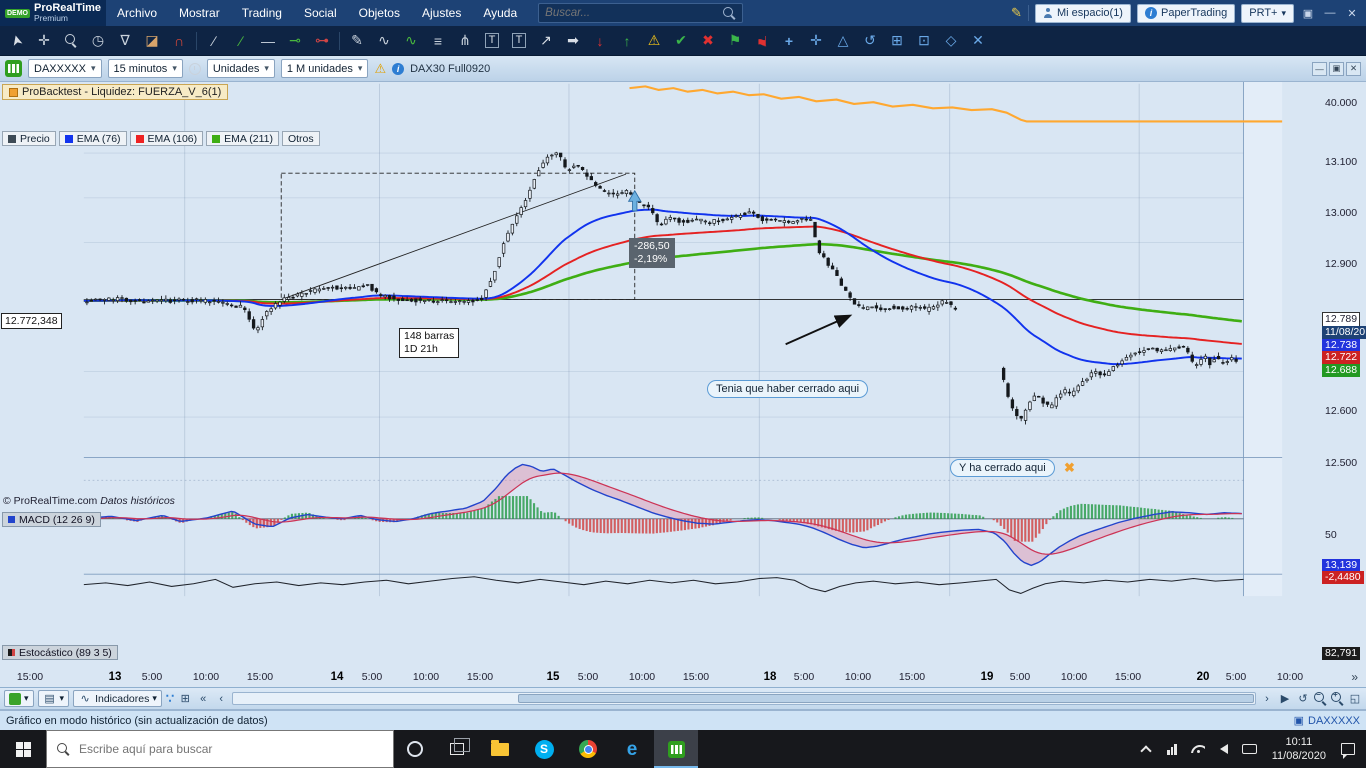 This screenshot has height=768, width=1366. Describe the element at coordinates (951, 41) in the screenshot. I see `diamond-tool-icon: ◇` at that location.